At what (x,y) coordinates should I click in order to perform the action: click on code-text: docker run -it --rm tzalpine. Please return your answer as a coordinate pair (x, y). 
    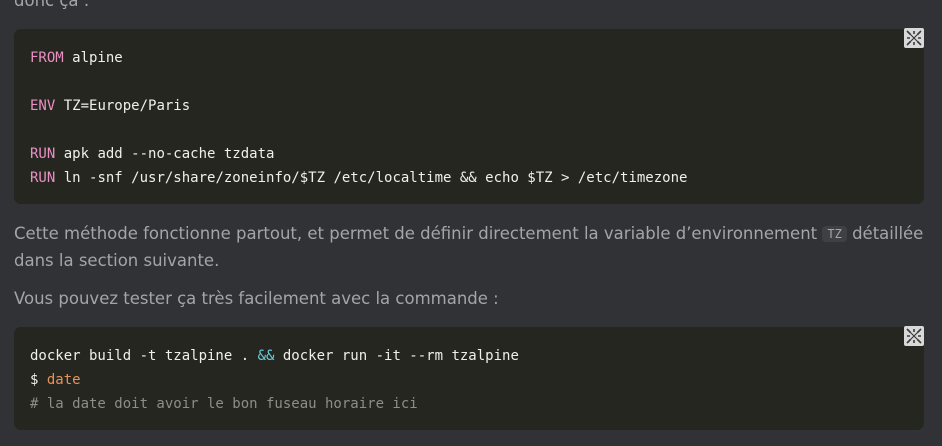
    Looking at the image, I should click on (396, 356).